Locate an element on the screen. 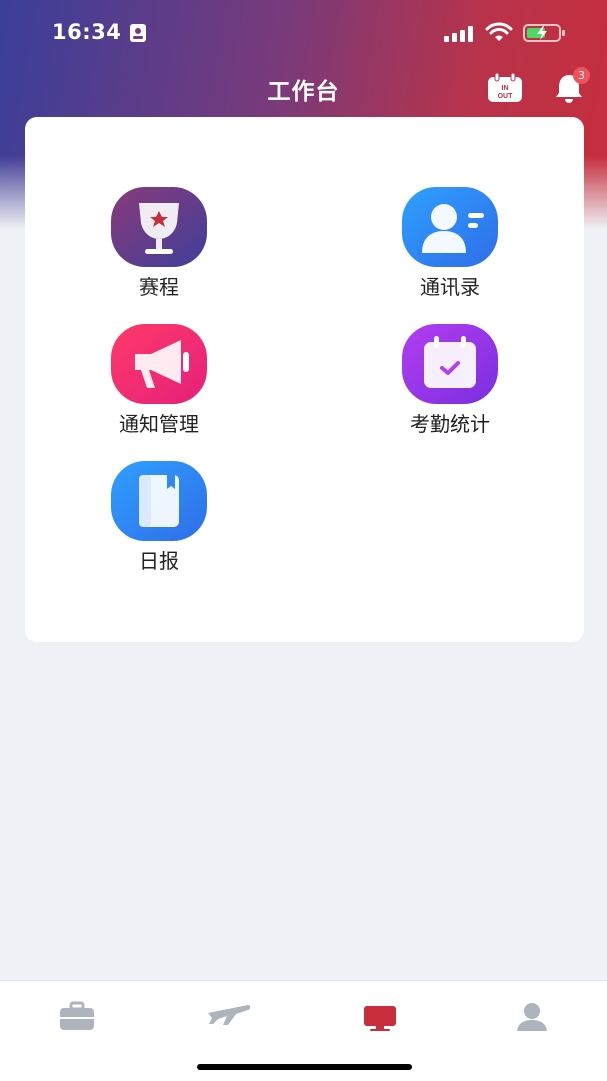 This screenshot has height=1081, width=607. book-icon is located at coordinates (159, 501).